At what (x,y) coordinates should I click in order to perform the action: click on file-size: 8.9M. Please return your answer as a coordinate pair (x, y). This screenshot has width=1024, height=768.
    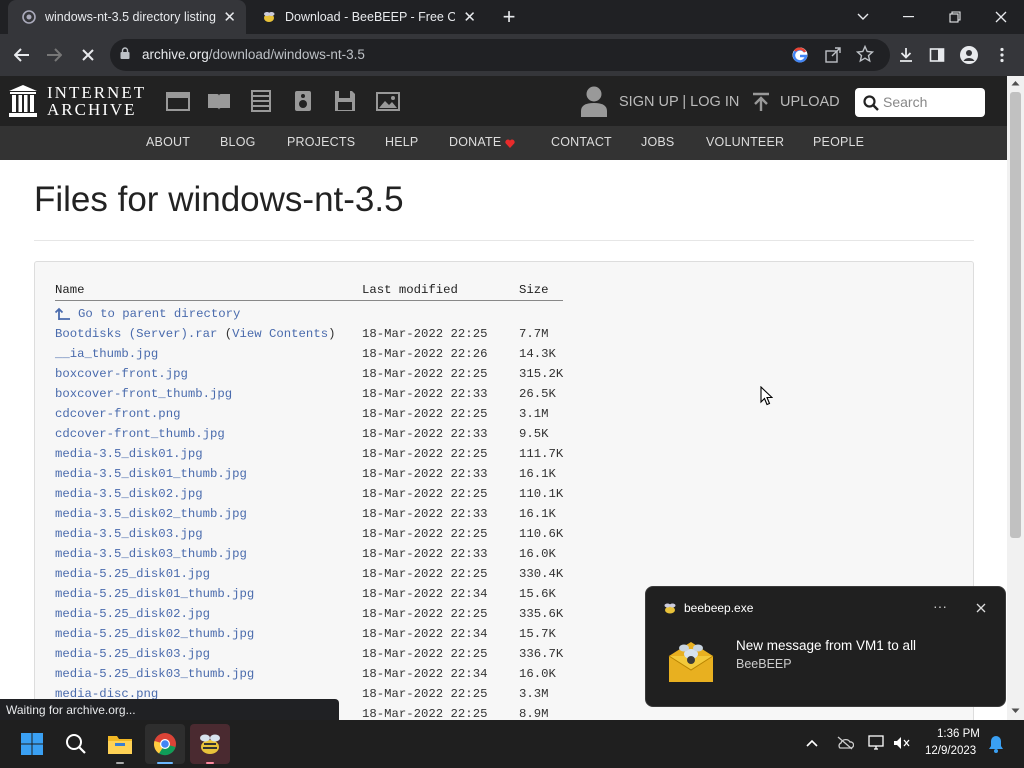
    Looking at the image, I should click on (534, 713).